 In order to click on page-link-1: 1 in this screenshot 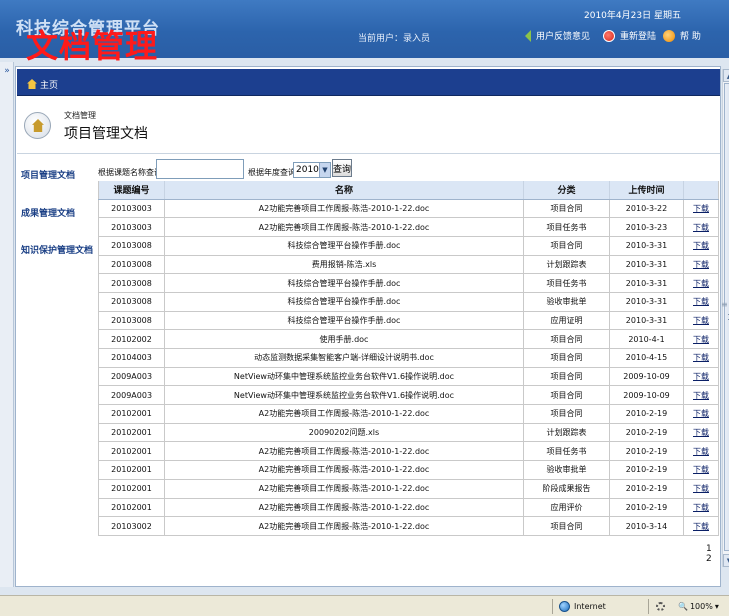, I will do `click(709, 549)`.